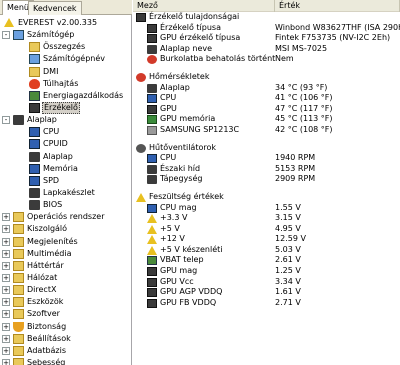 This screenshot has height=365, width=400. What do you see at coordinates (58, 22) in the screenshot?
I see `tree-item-label: EVEREST v2.00.335` at bounding box center [58, 22].